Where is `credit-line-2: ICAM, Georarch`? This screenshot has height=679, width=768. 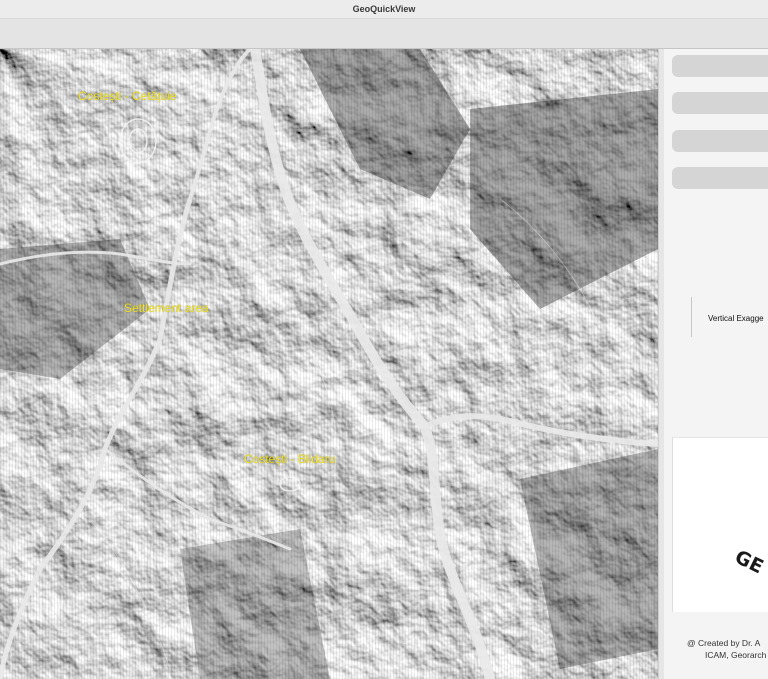
credit-line-2: ICAM, Georarch is located at coordinates (736, 655).